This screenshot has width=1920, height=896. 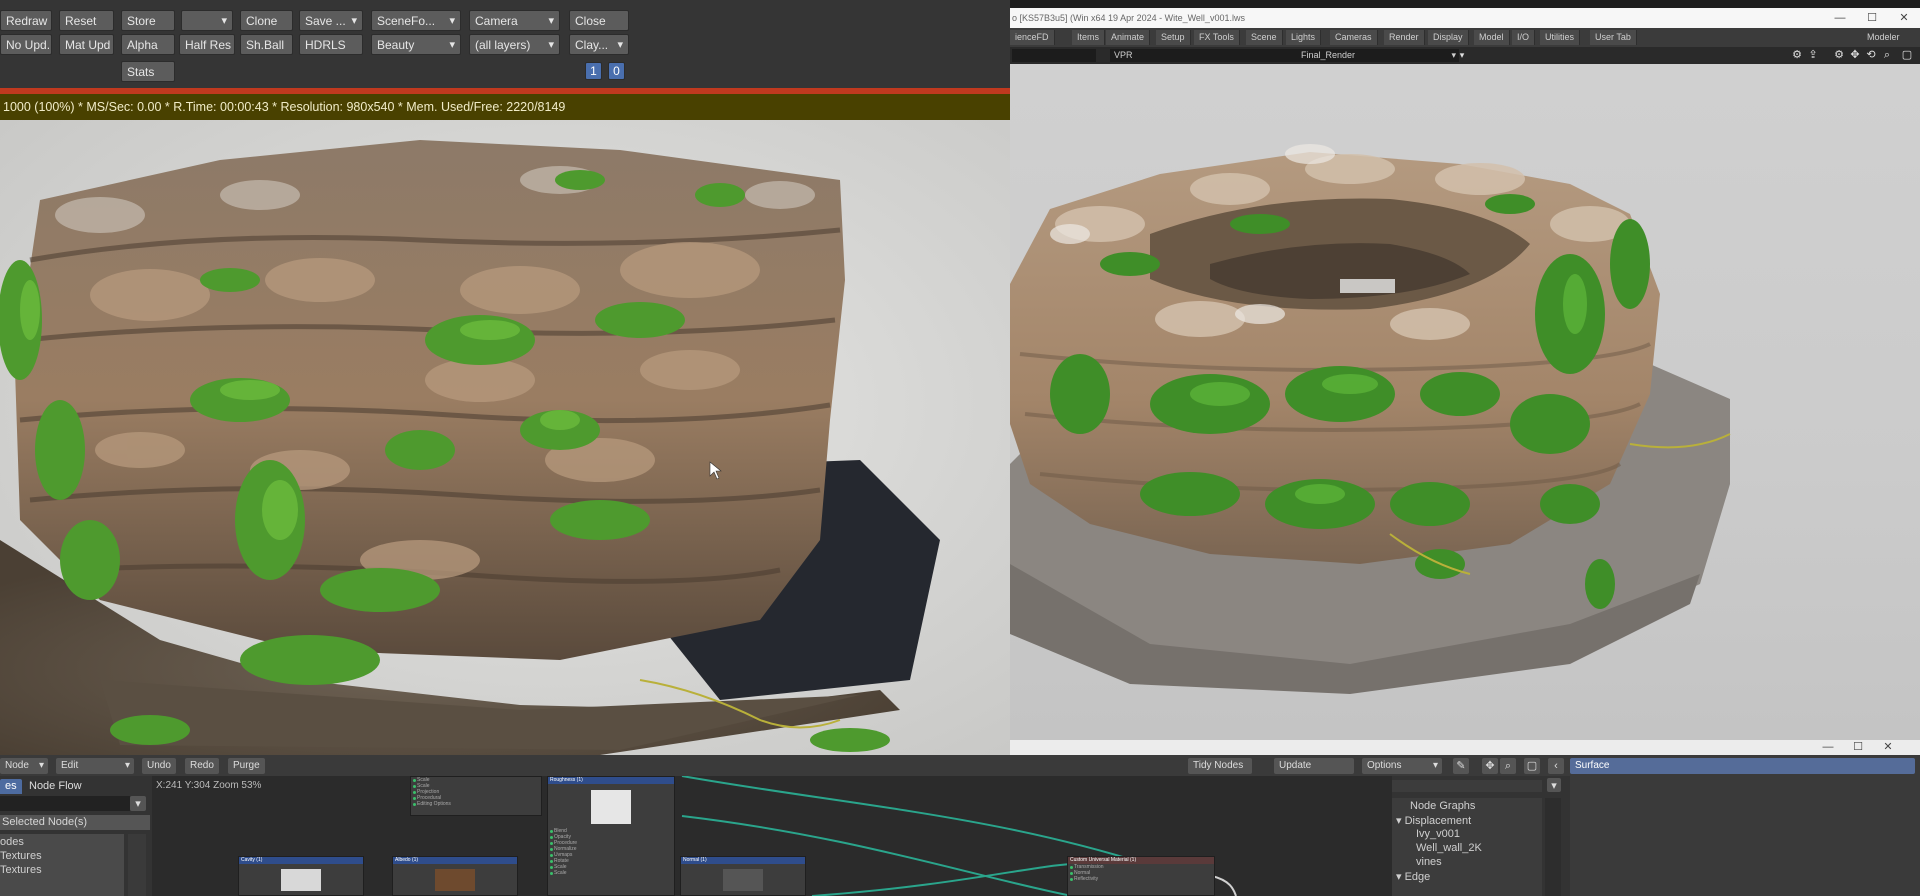 I want to click on menu-tab-cameras: Cameras, so click(x=1354, y=37).